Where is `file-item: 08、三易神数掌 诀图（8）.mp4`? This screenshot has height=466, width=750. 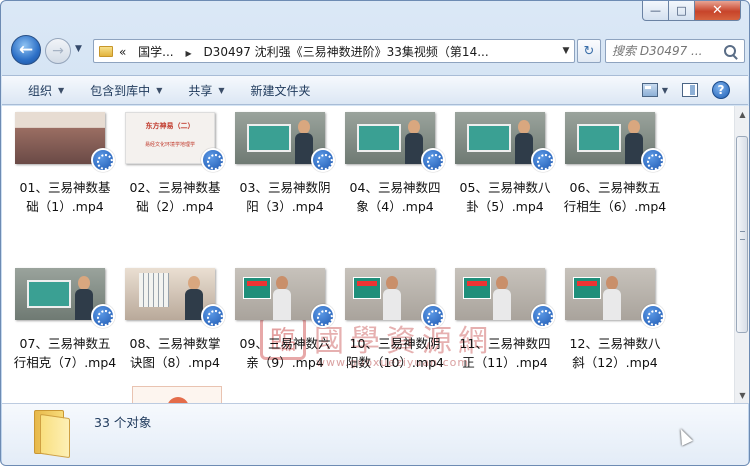 file-item: 08、三易神数掌 诀图（8）.mp4 is located at coordinates (175, 320).